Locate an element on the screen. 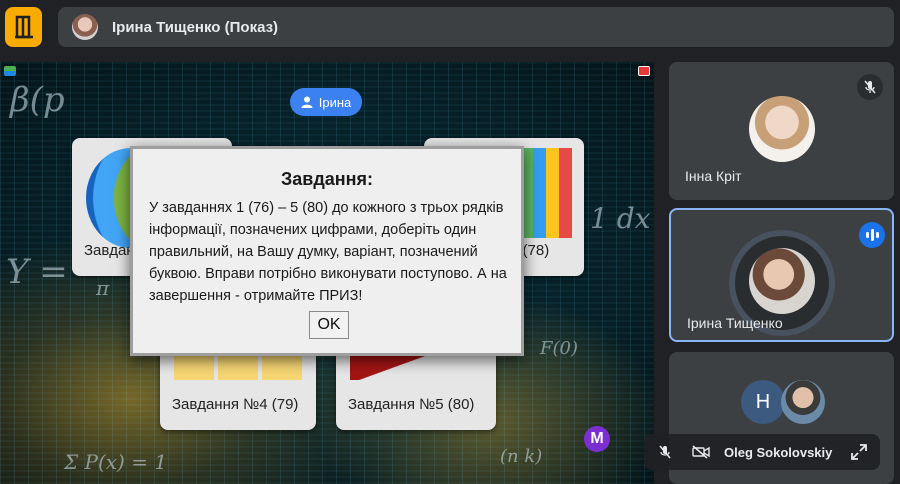 This screenshot has height=484, width=900. self-view-controls: Oleg Sokolovskiy is located at coordinates (762, 452).